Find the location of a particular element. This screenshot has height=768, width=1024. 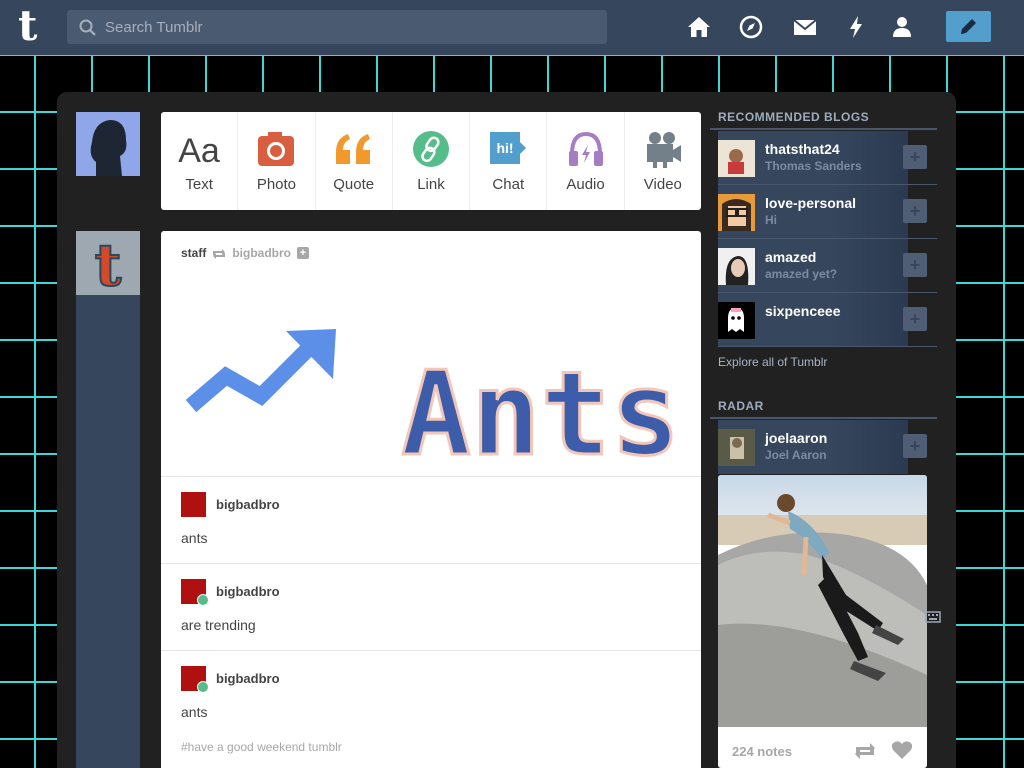

post-tags: #have a good weekend tumblr is located at coordinates (261, 747).